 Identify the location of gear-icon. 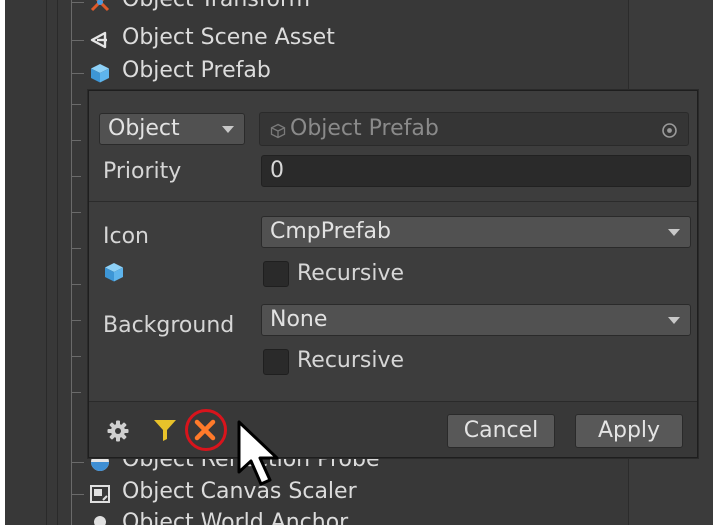
(118, 431).